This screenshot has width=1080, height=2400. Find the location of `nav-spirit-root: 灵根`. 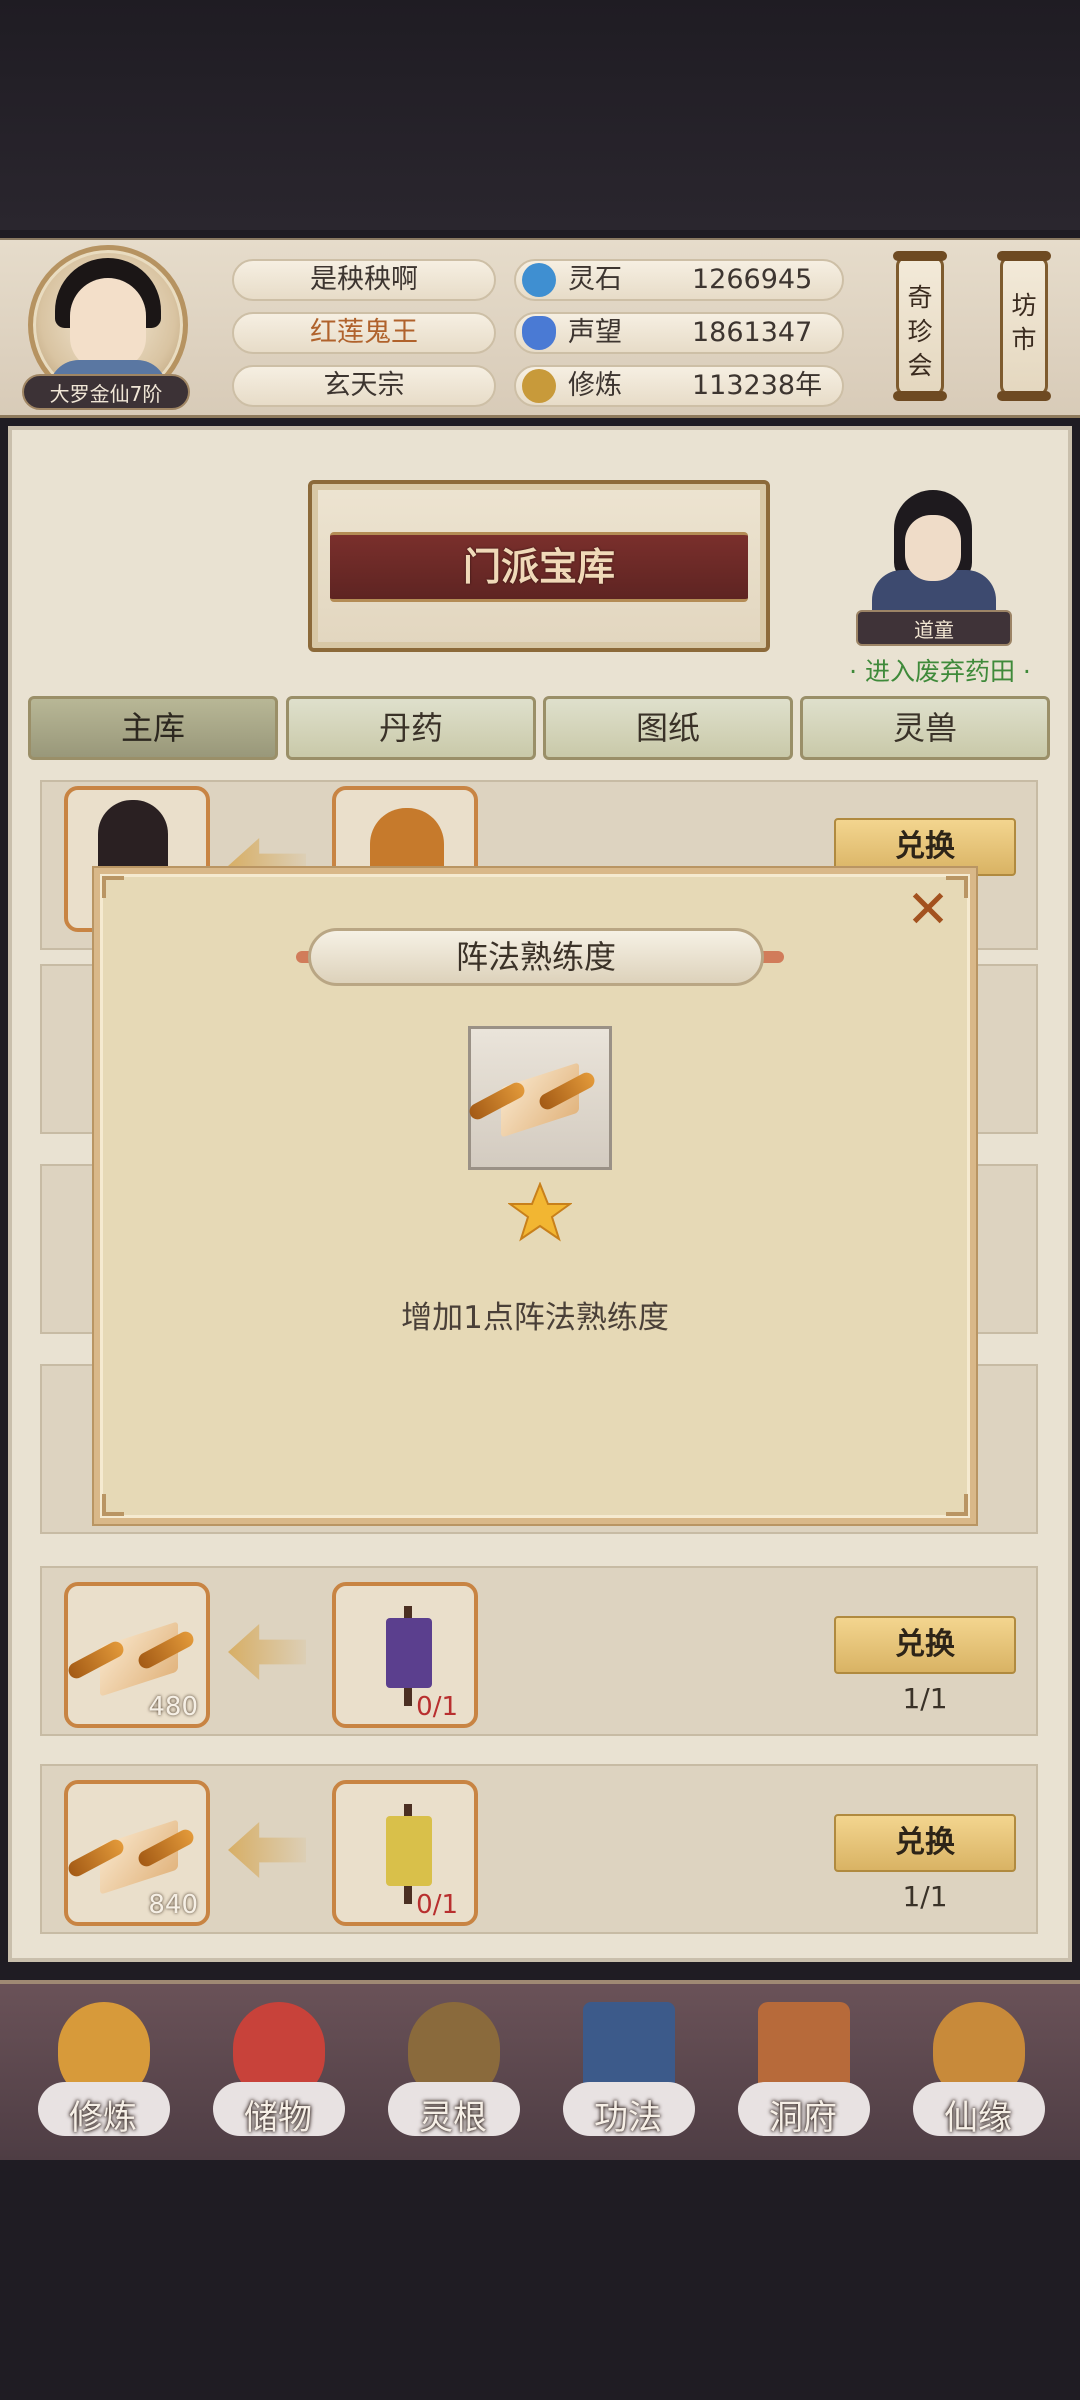

nav-spirit-root: 灵根 is located at coordinates (453, 2072).